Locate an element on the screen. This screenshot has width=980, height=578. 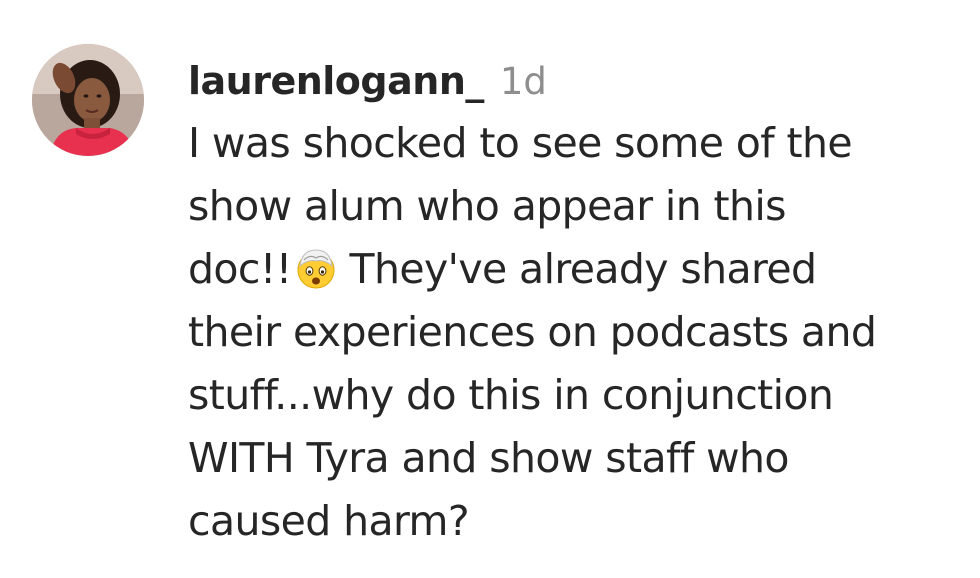
exploding-head-emoji-icon is located at coordinates (316, 268).